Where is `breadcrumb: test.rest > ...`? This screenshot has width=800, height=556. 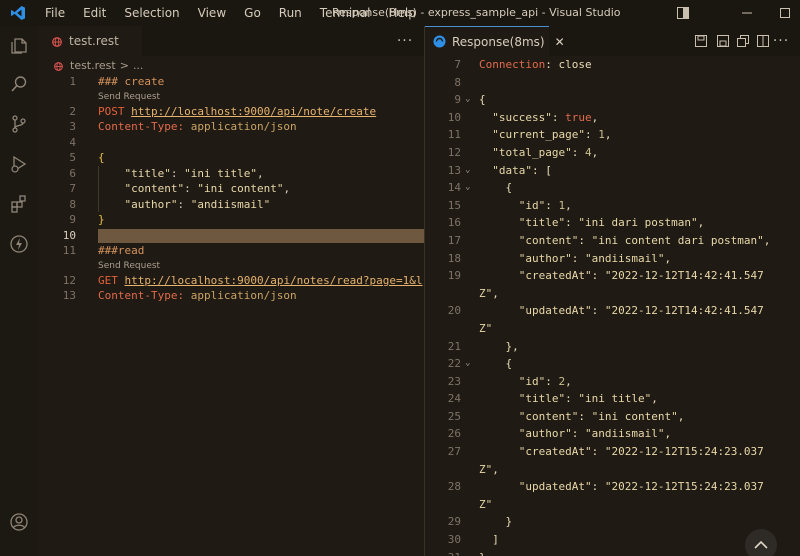 breadcrumb: test.rest > ... is located at coordinates (231, 65).